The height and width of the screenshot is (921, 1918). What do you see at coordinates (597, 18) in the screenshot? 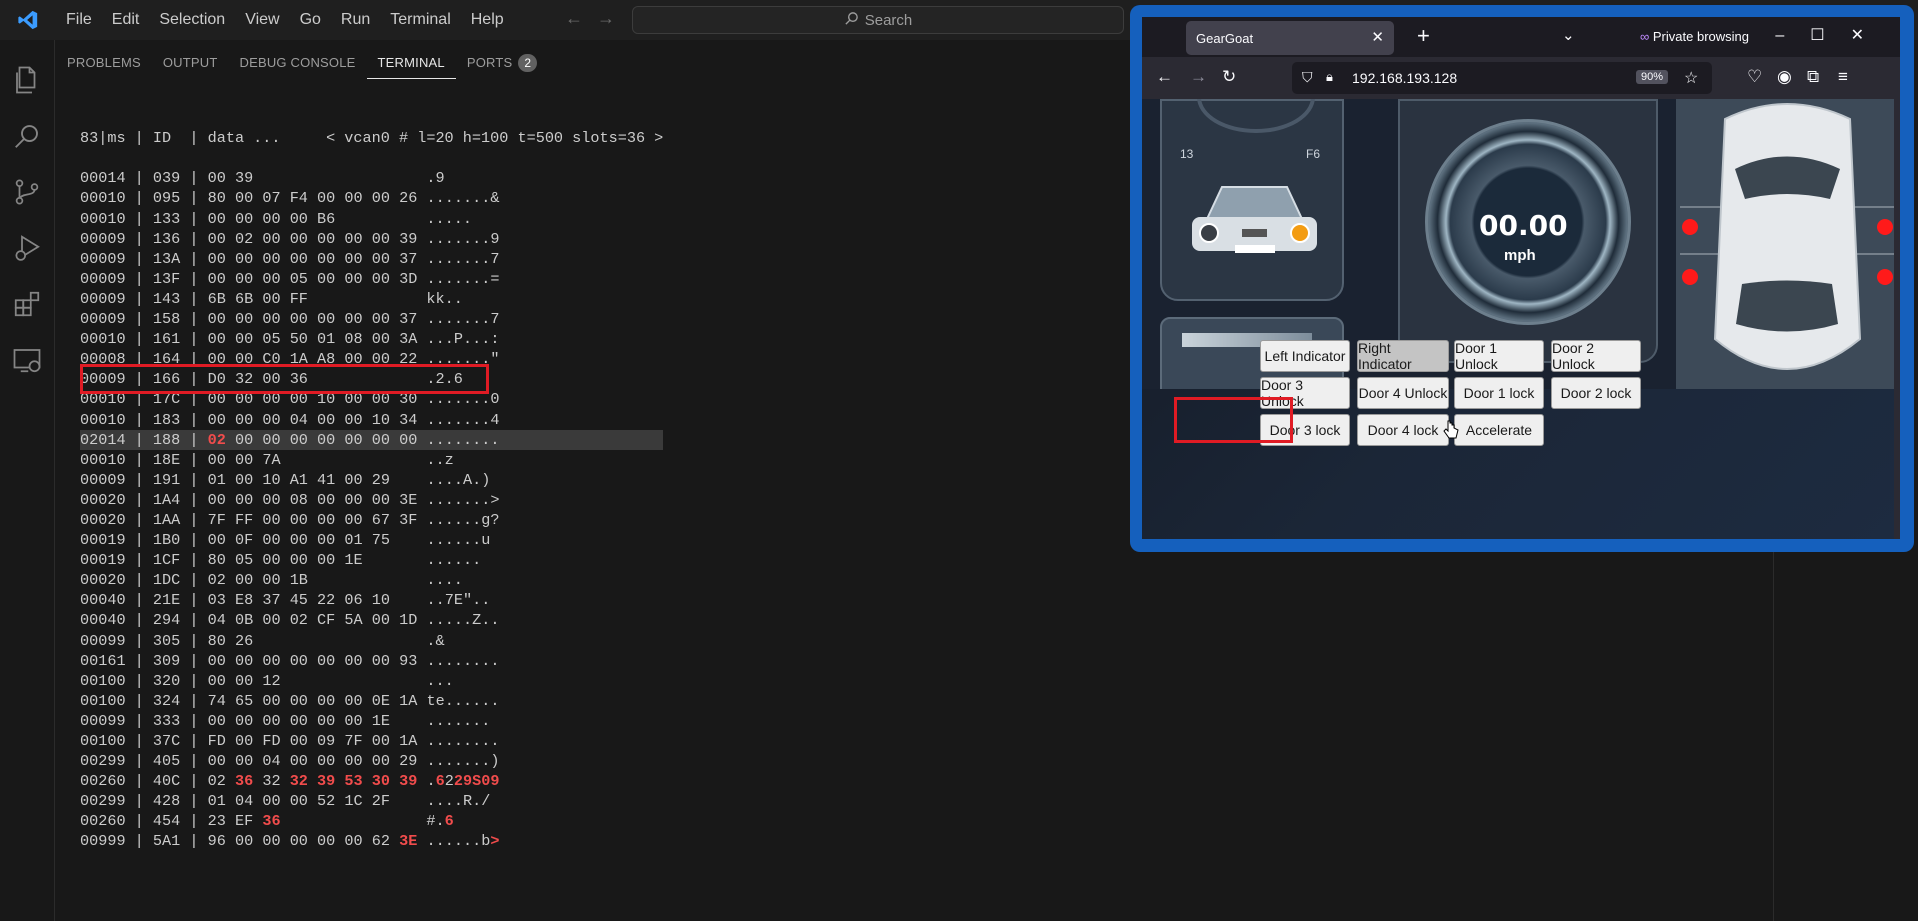
I see `history-nav-arrows: ←→` at bounding box center [597, 18].